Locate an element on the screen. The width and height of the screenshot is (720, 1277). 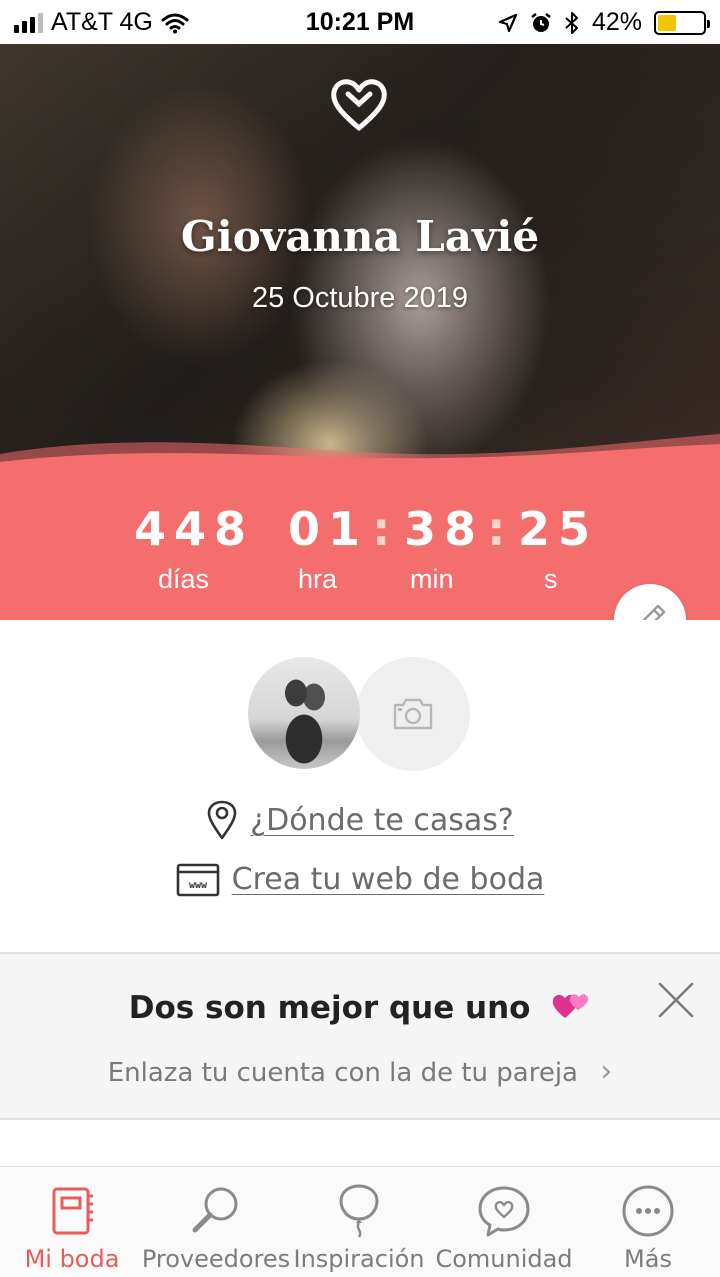
countdown-seconds: 25 is located at coordinates (558, 529).